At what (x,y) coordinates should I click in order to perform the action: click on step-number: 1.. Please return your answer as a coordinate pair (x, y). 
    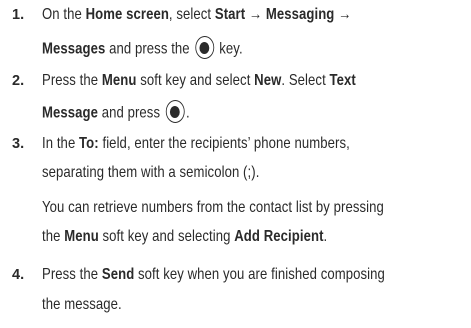
    Looking at the image, I should click on (18, 15).